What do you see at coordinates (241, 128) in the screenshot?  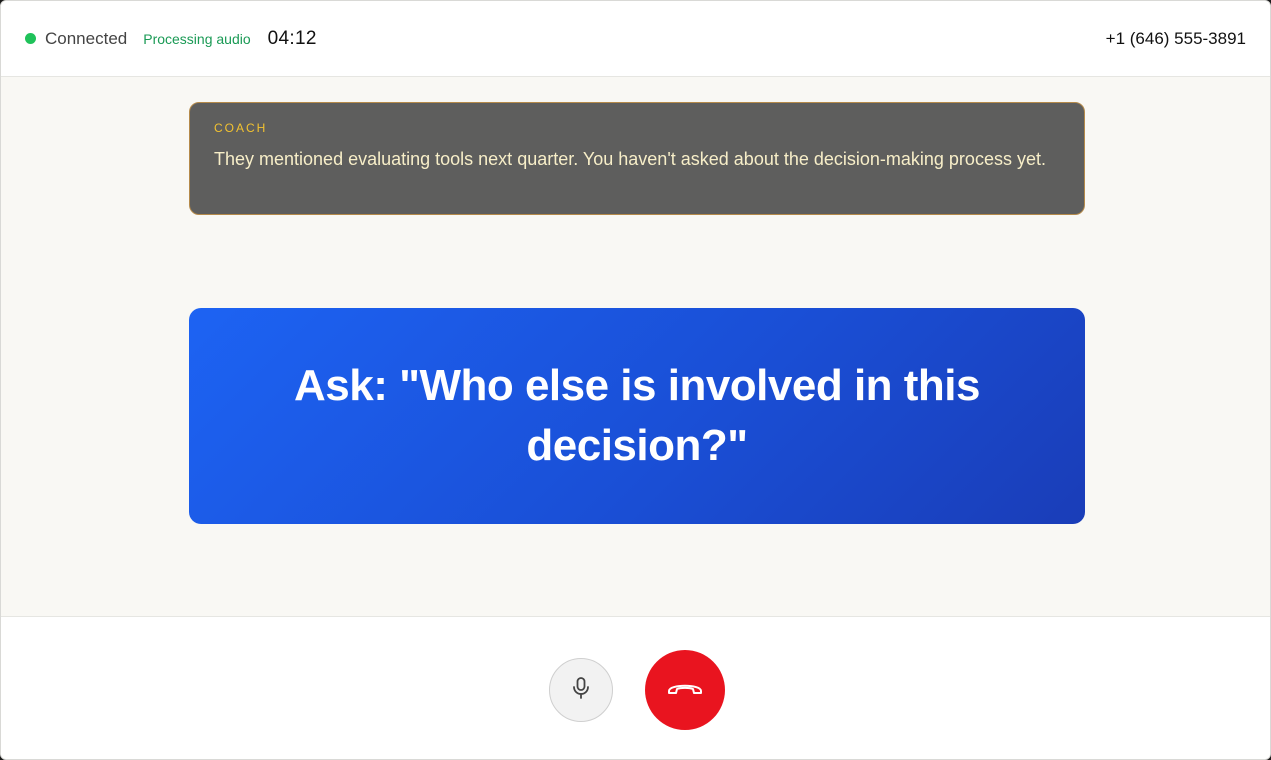 I see `coach-label: COACH` at bounding box center [241, 128].